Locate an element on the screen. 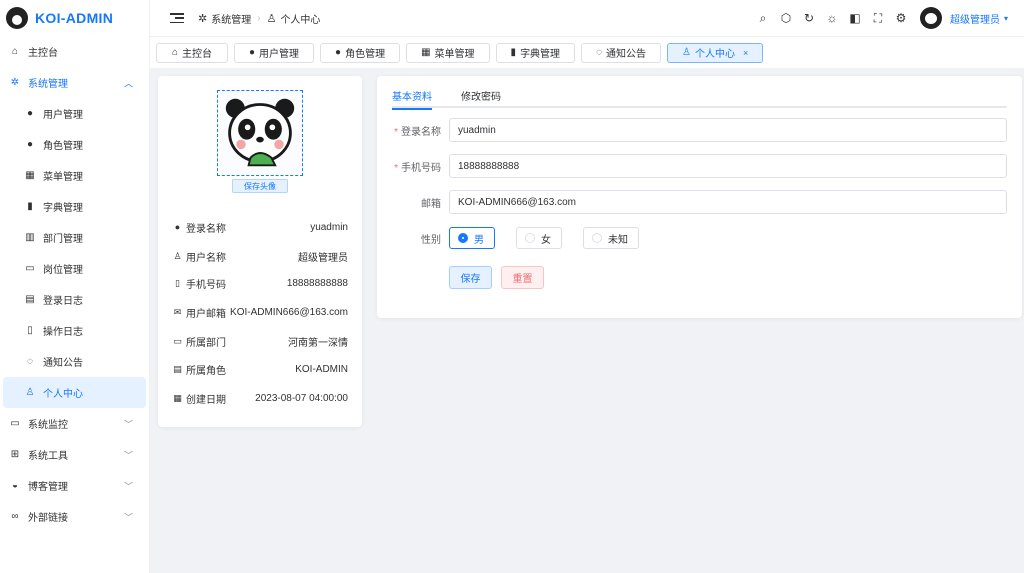 The width and height of the screenshot is (1024, 573). theme-icon: ⬡ is located at coordinates (786, 18).